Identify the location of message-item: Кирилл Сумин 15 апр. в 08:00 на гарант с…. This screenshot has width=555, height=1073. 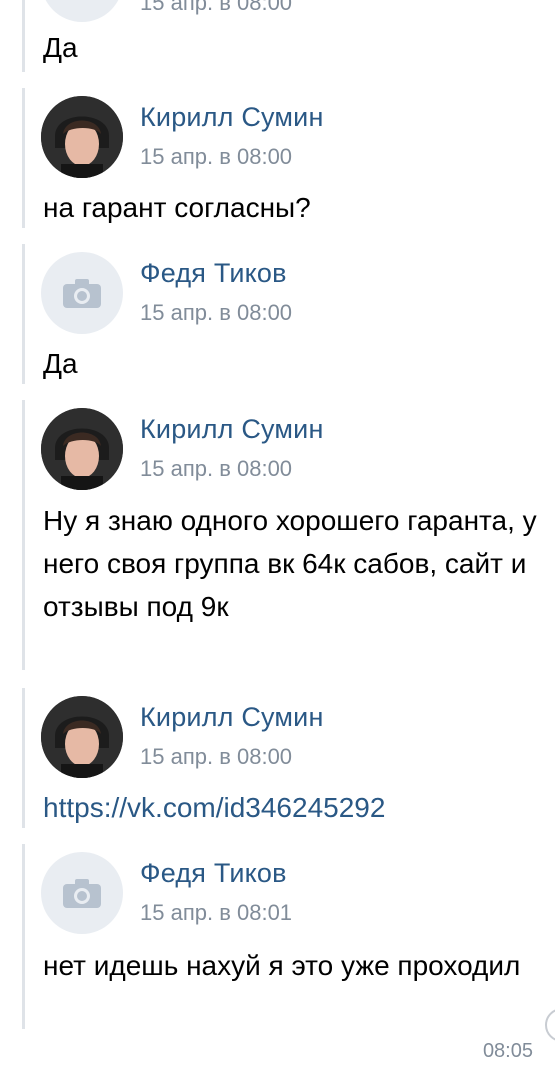
(283, 158).